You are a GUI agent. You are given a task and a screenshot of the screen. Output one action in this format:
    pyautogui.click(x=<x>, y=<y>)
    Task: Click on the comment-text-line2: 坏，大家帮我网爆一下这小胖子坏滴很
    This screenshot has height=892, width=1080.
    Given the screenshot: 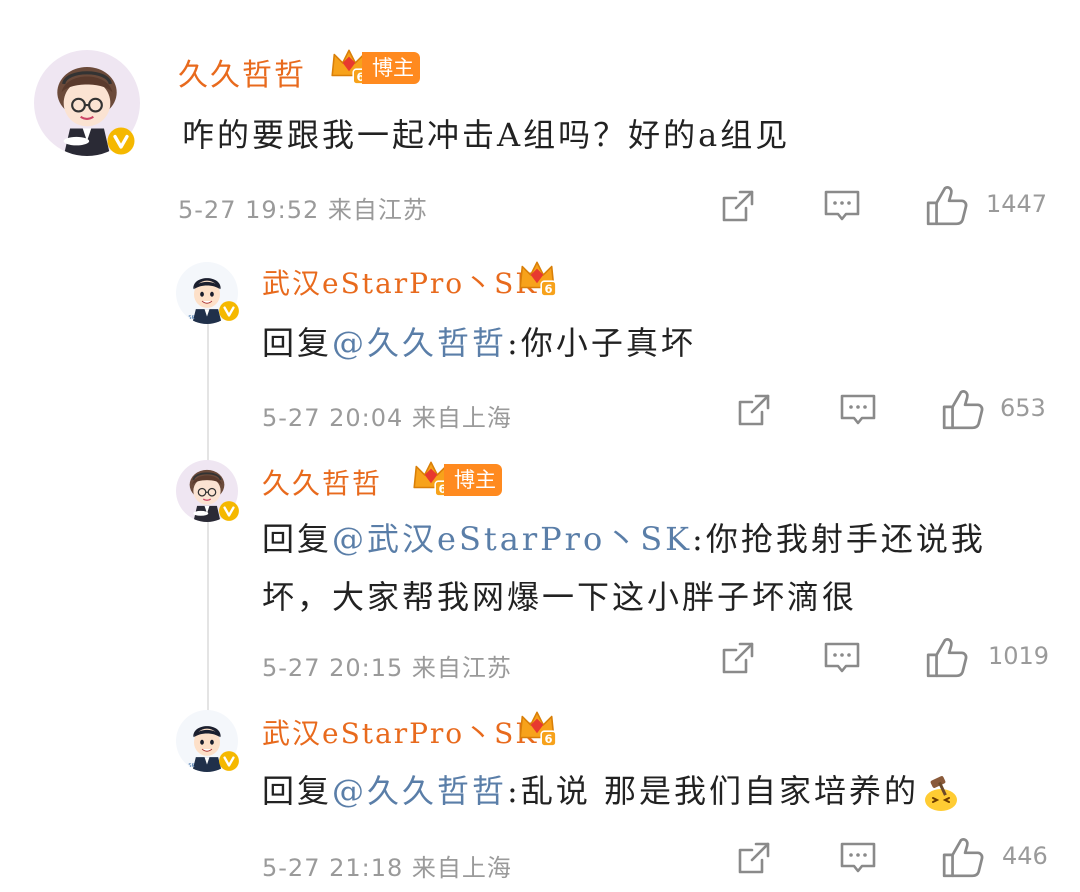 What is the action you would take?
    pyautogui.click(x=560, y=597)
    